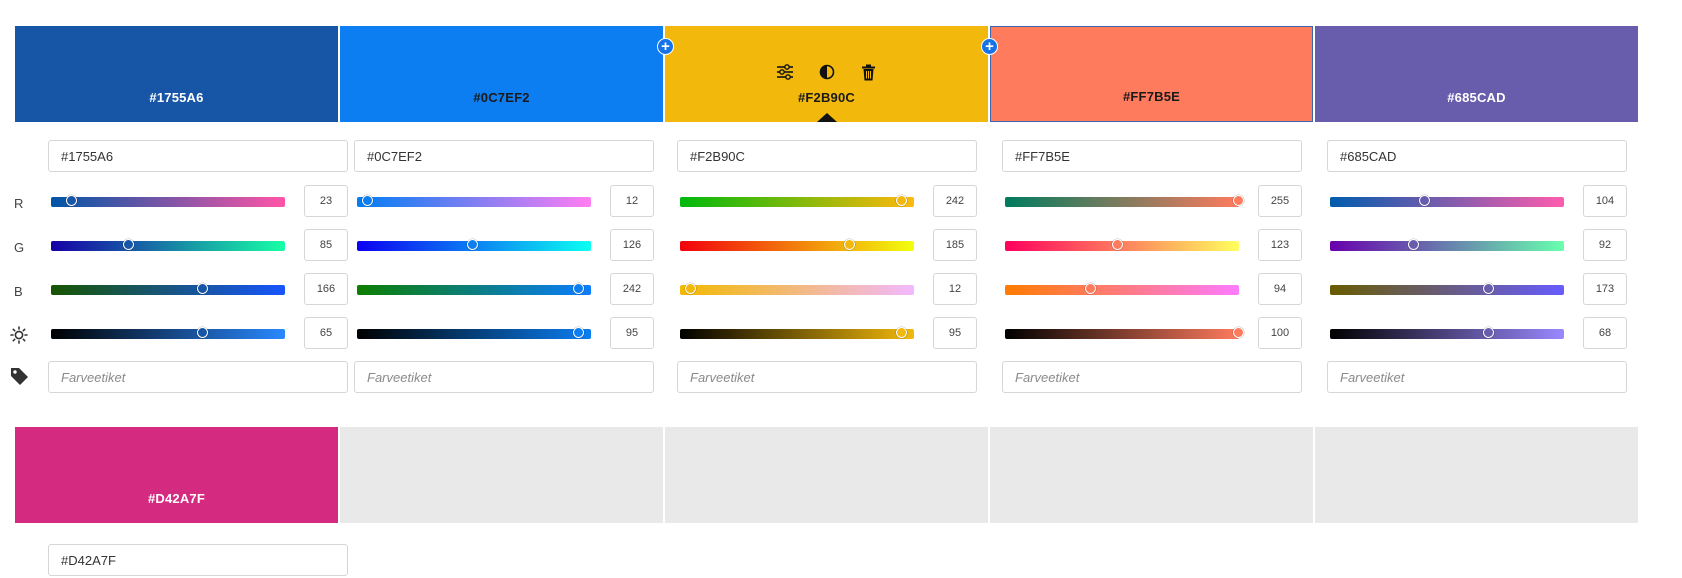  What do you see at coordinates (1151, 74) in the screenshot?
I see `swatch-3: #FF7B5E` at bounding box center [1151, 74].